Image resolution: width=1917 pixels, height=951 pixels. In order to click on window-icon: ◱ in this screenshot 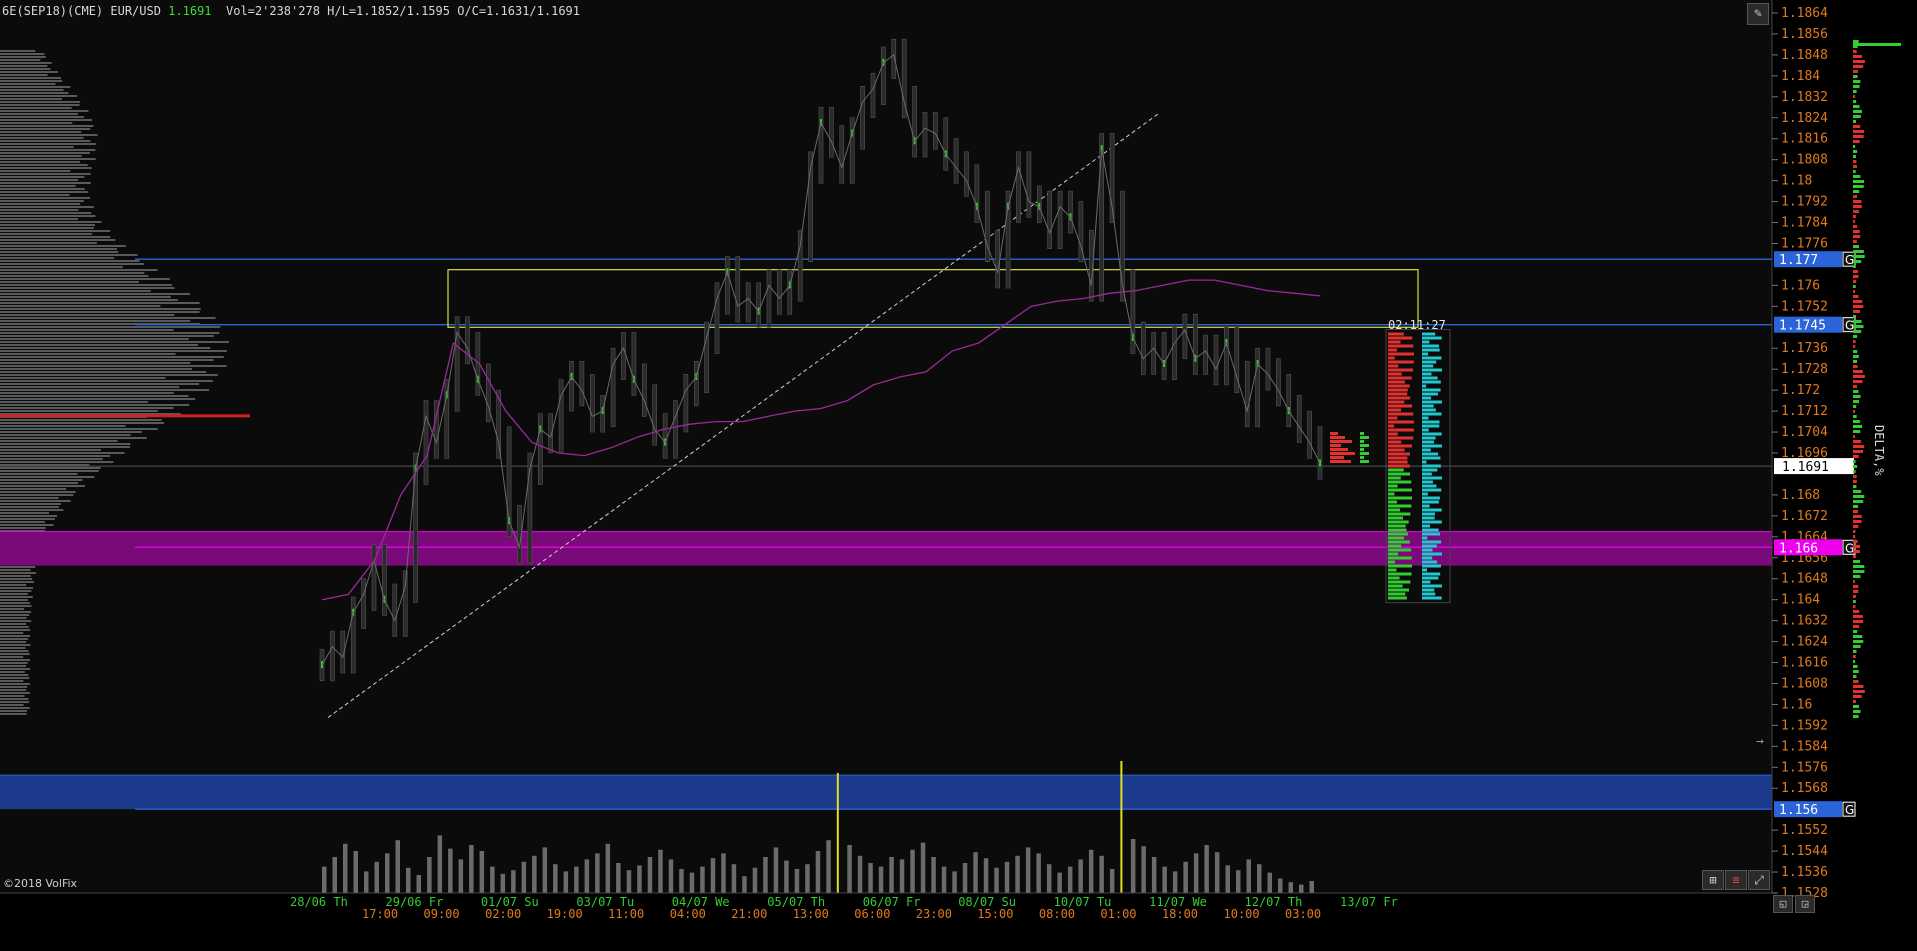, I will do `click(1783, 904)`.